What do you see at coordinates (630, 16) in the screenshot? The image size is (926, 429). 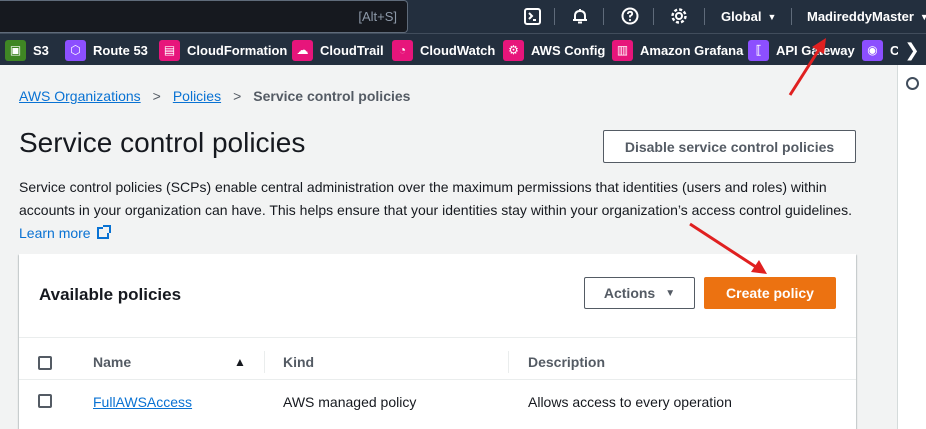 I see `help-icon` at bounding box center [630, 16].